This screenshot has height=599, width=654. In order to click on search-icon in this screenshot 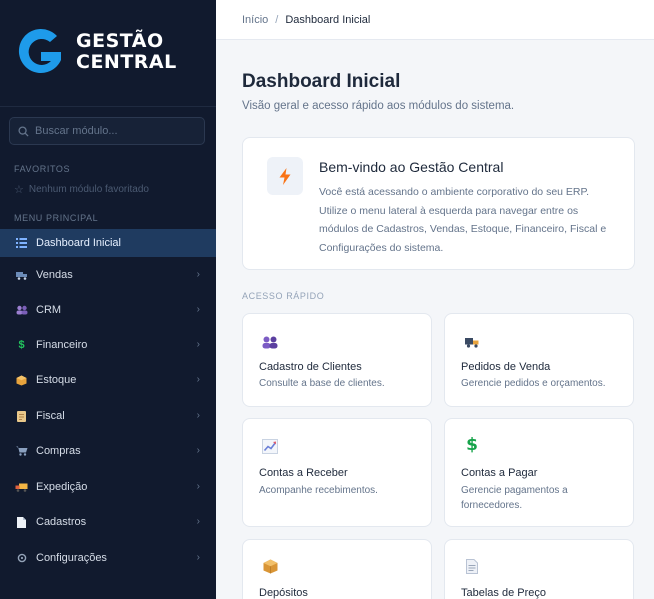, I will do `click(23, 131)`.